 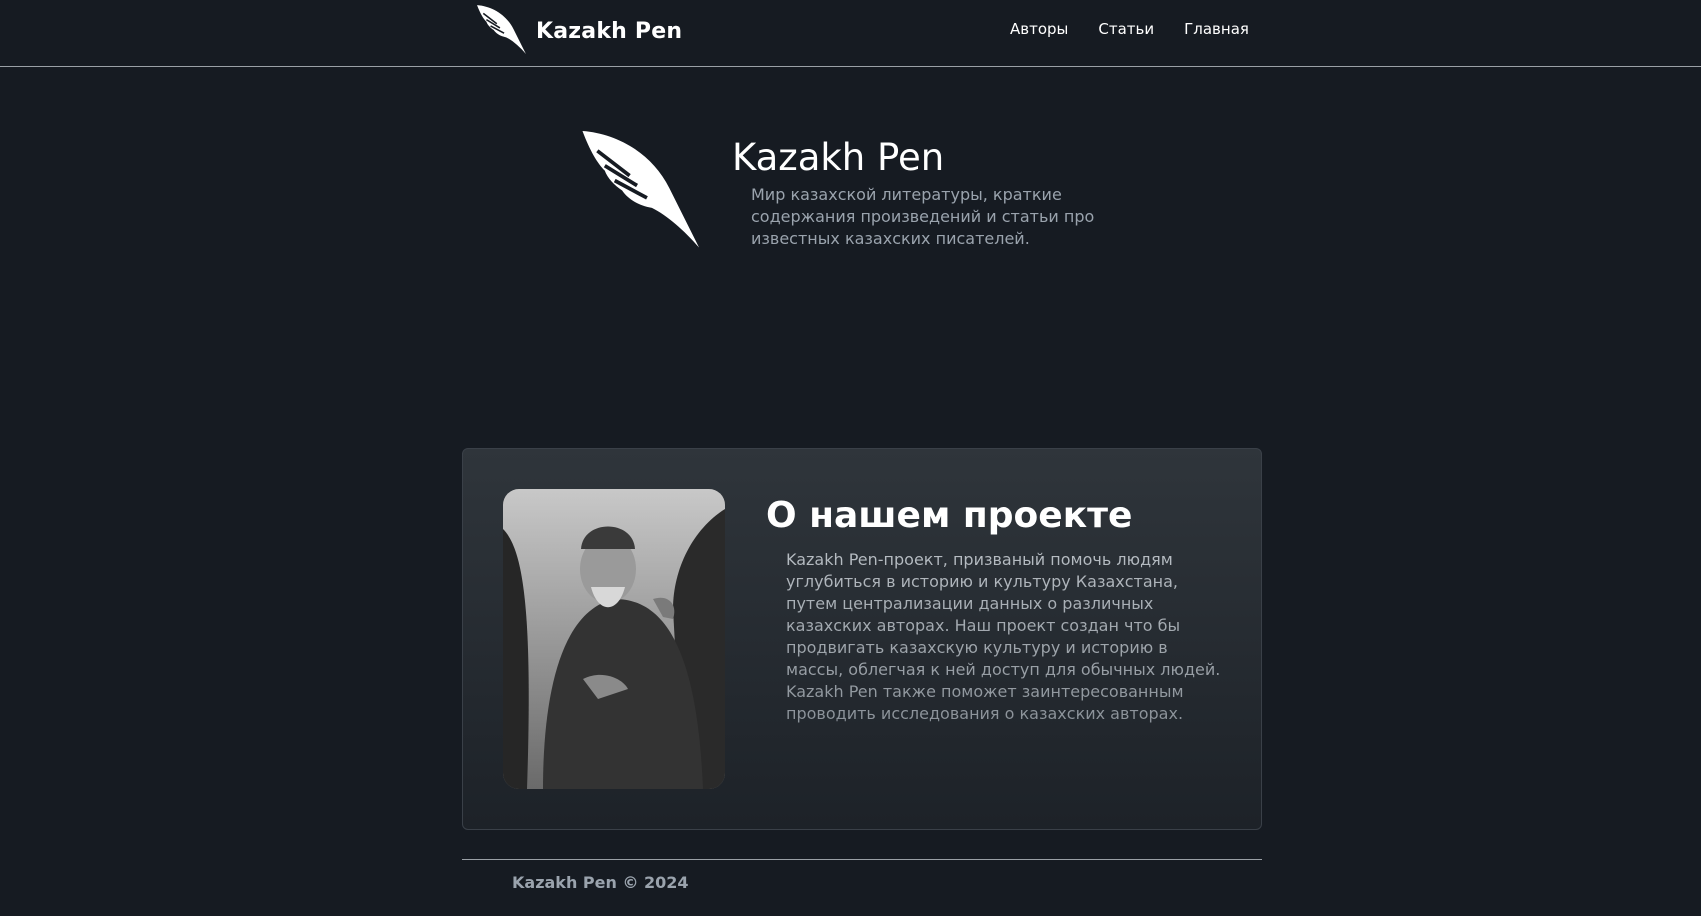 I want to click on hero-title: Kazakh Pen, so click(x=838, y=157).